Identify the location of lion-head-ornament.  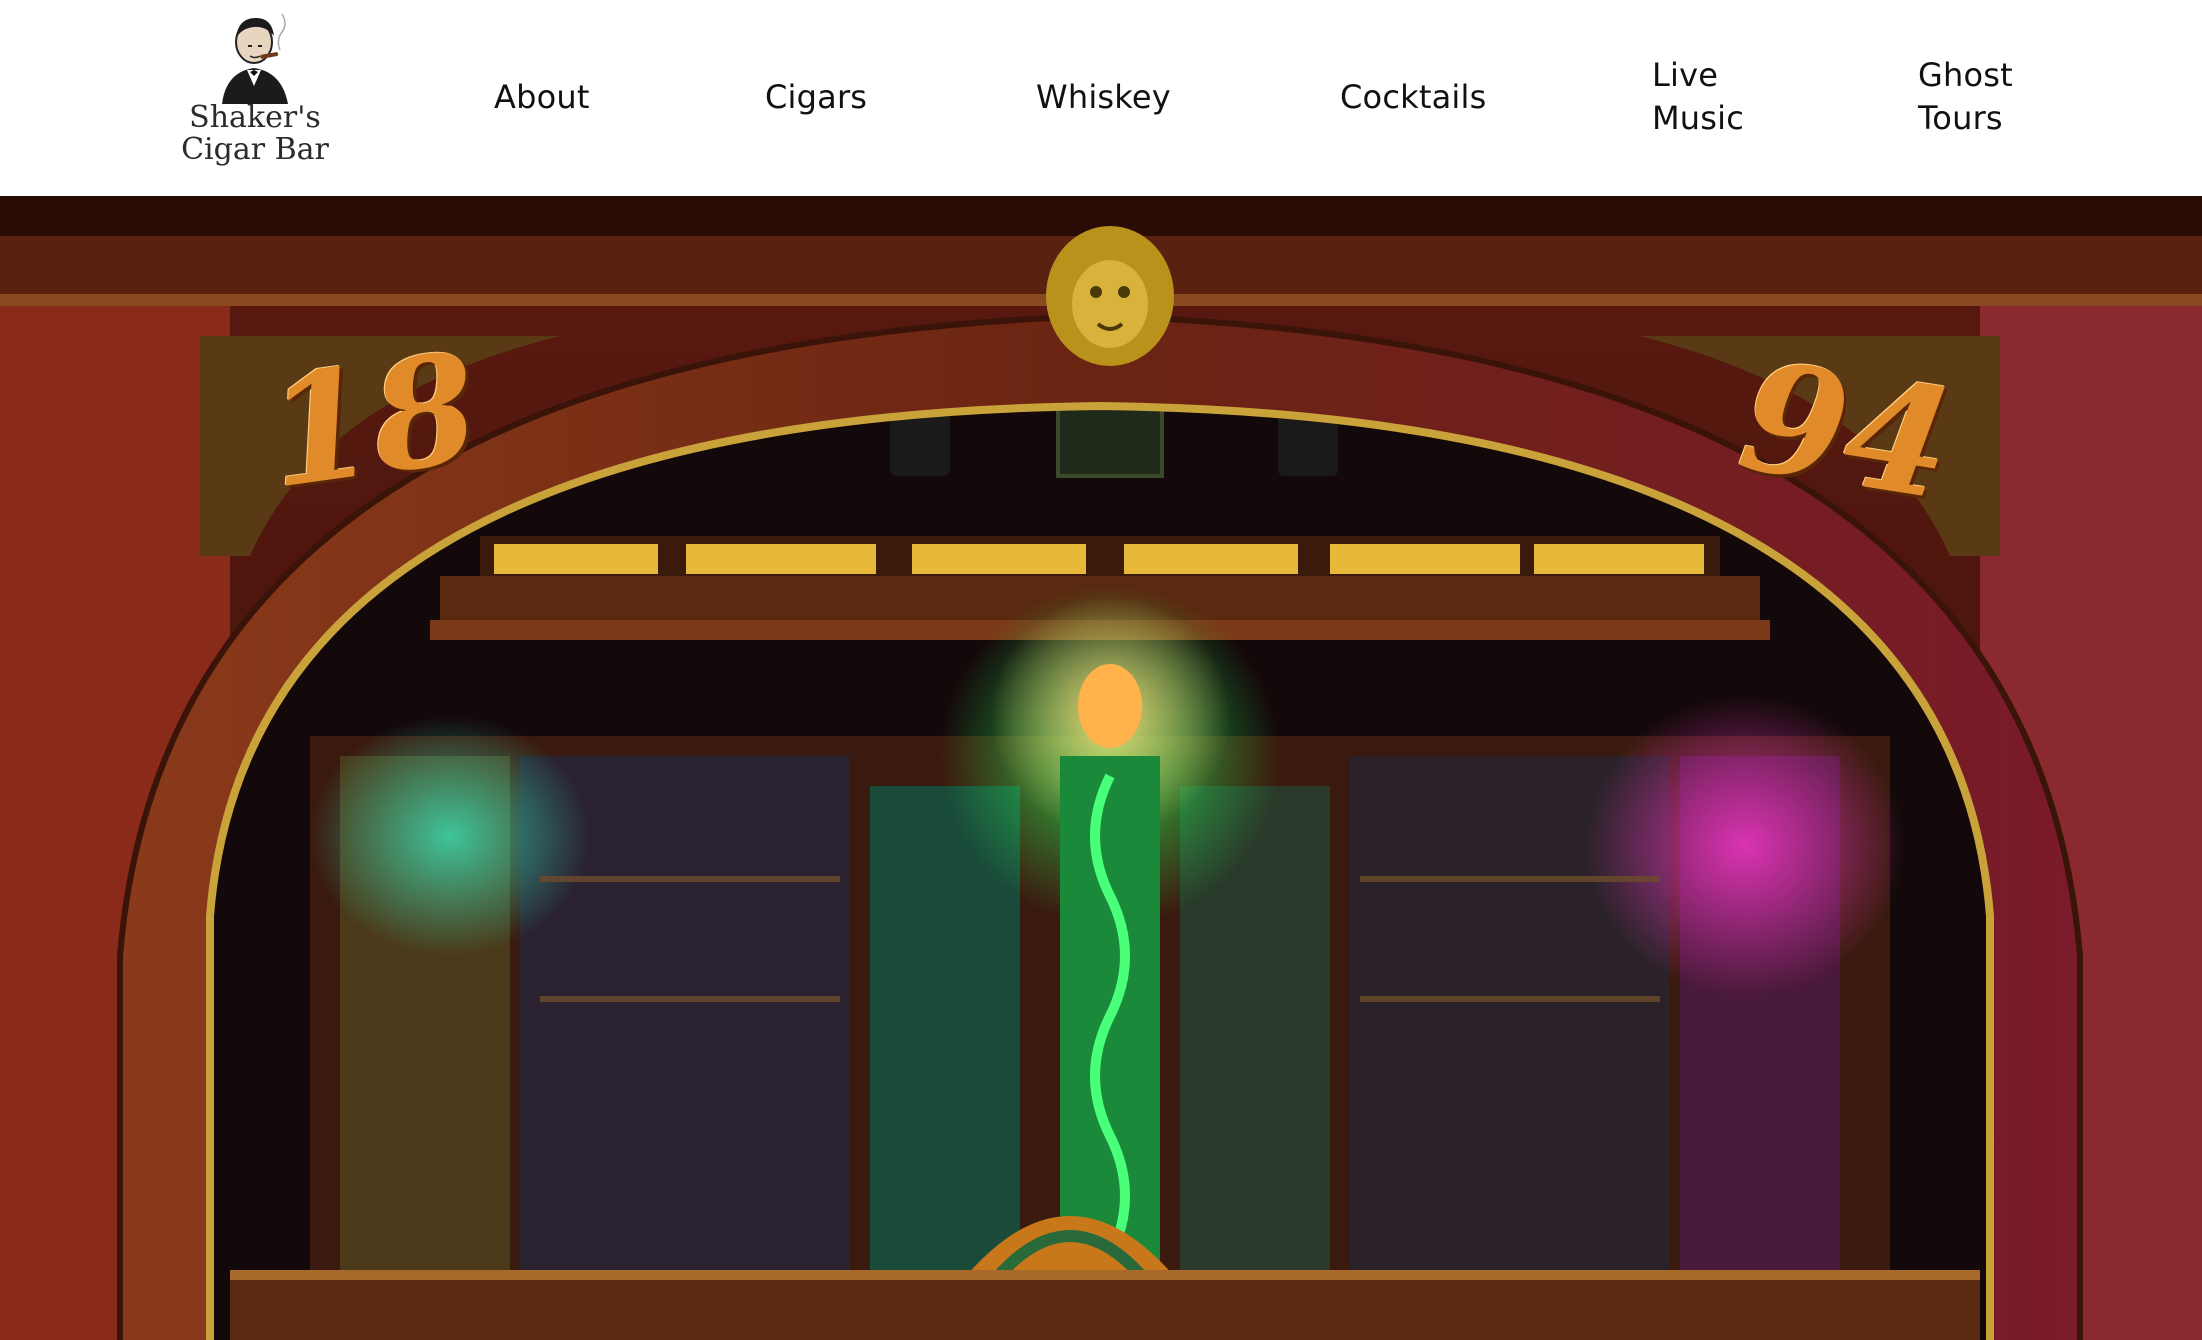
(1110, 296).